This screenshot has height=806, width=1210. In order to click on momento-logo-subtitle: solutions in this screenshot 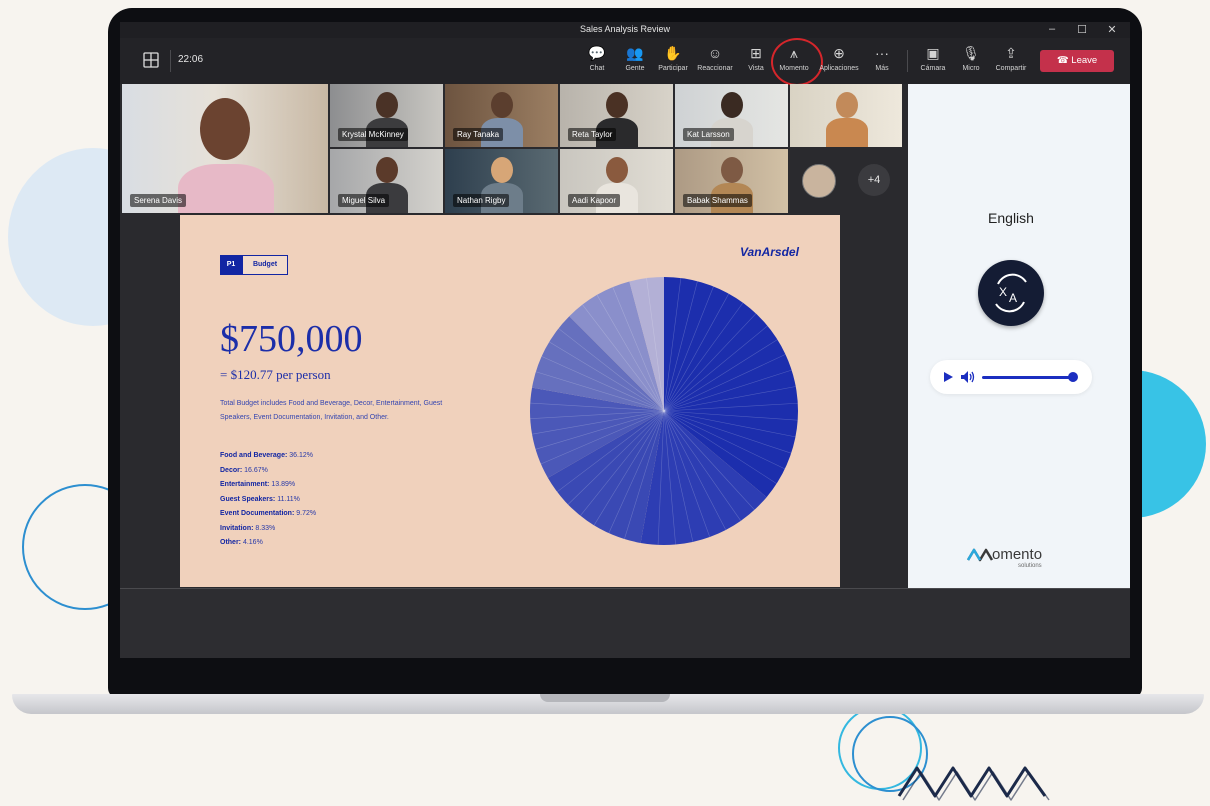, I will do `click(1030, 566)`.